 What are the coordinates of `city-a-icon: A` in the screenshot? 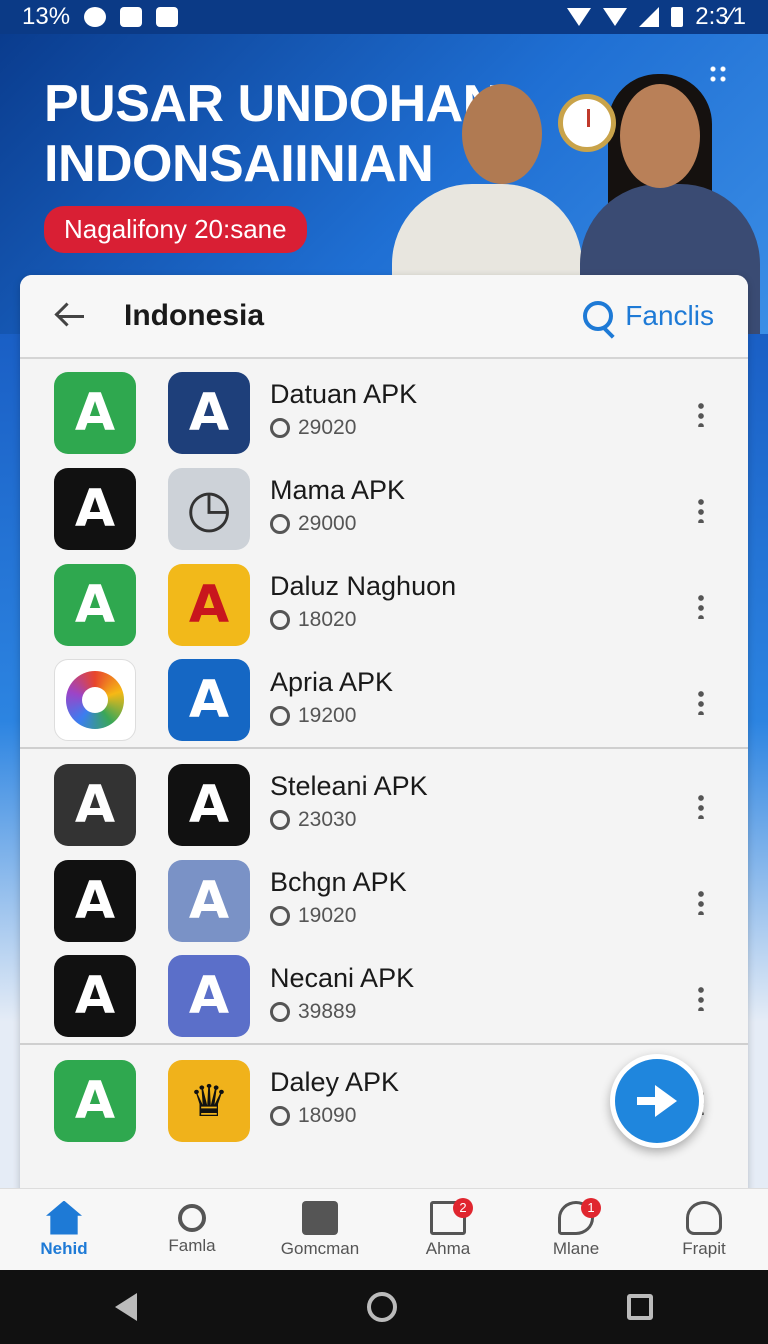 It's located at (209, 901).